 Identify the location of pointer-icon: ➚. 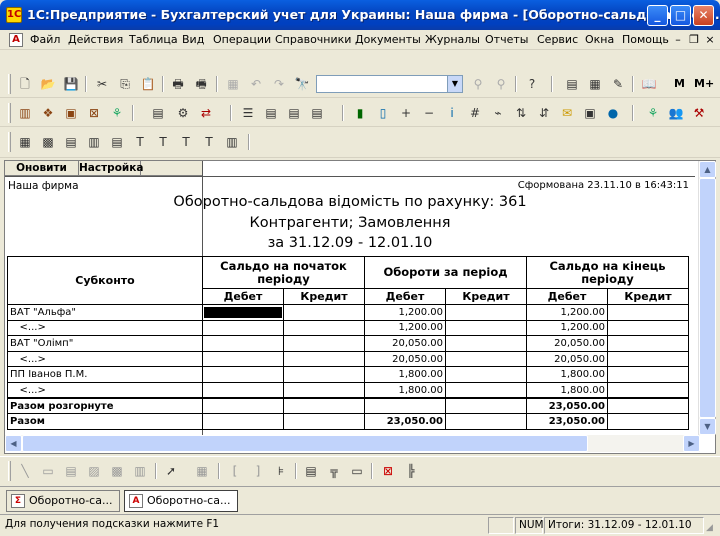
(171, 471).